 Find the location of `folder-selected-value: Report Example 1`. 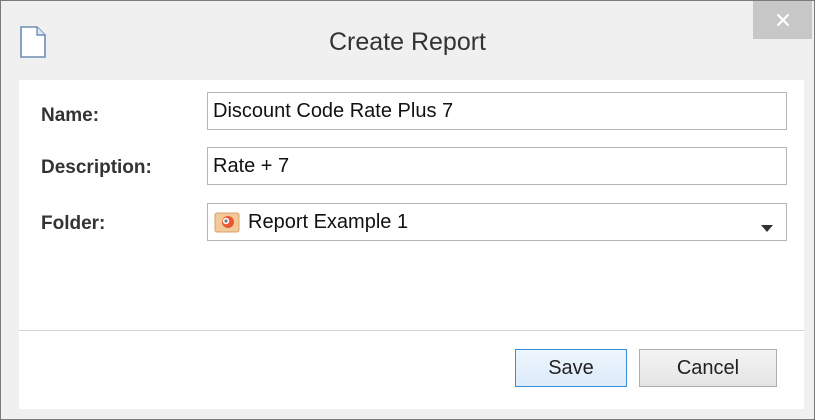

folder-selected-value: Report Example 1 is located at coordinates (328, 222).